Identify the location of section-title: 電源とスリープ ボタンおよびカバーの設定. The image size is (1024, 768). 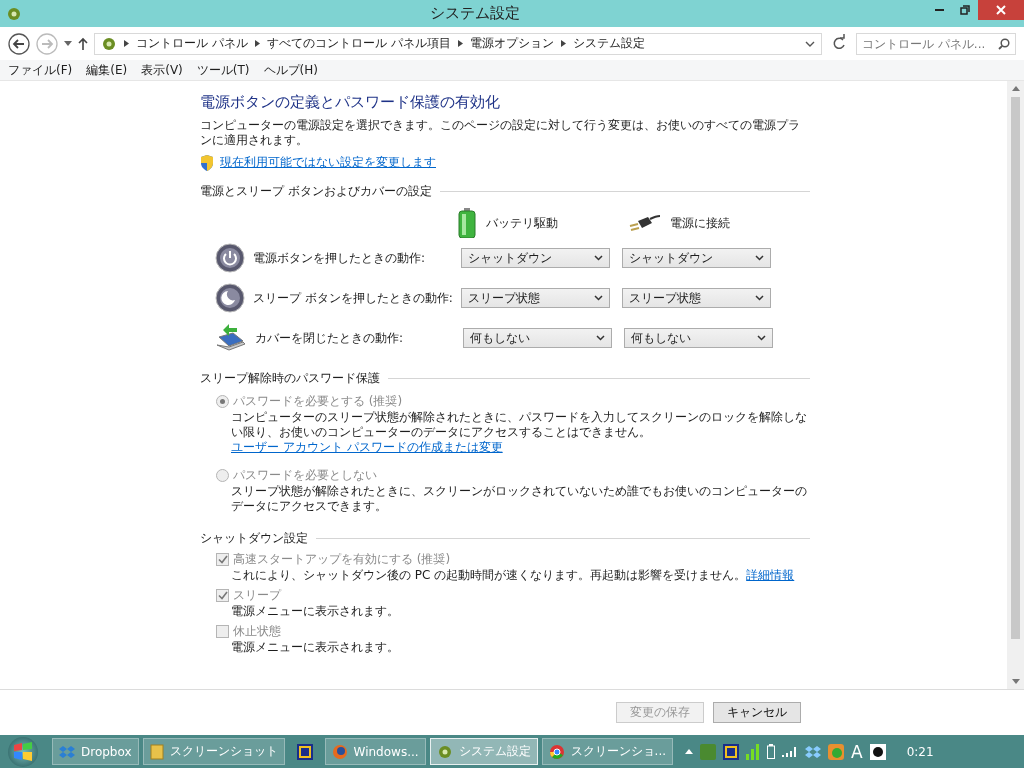
(316, 191).